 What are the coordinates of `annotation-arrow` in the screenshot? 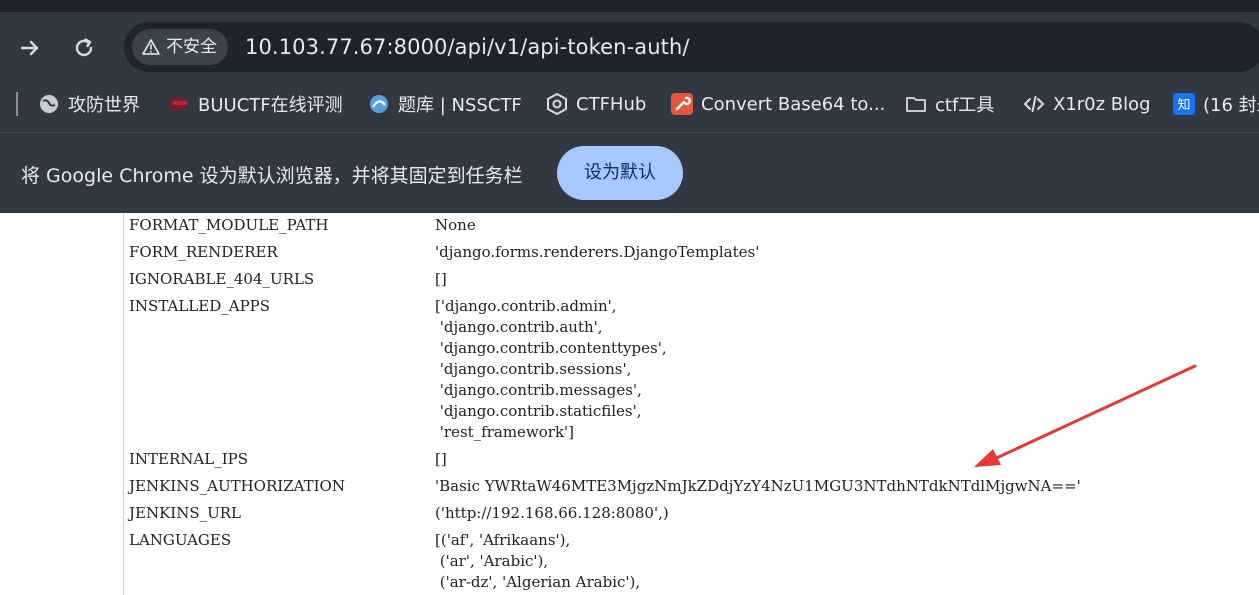 It's located at (1085, 415).